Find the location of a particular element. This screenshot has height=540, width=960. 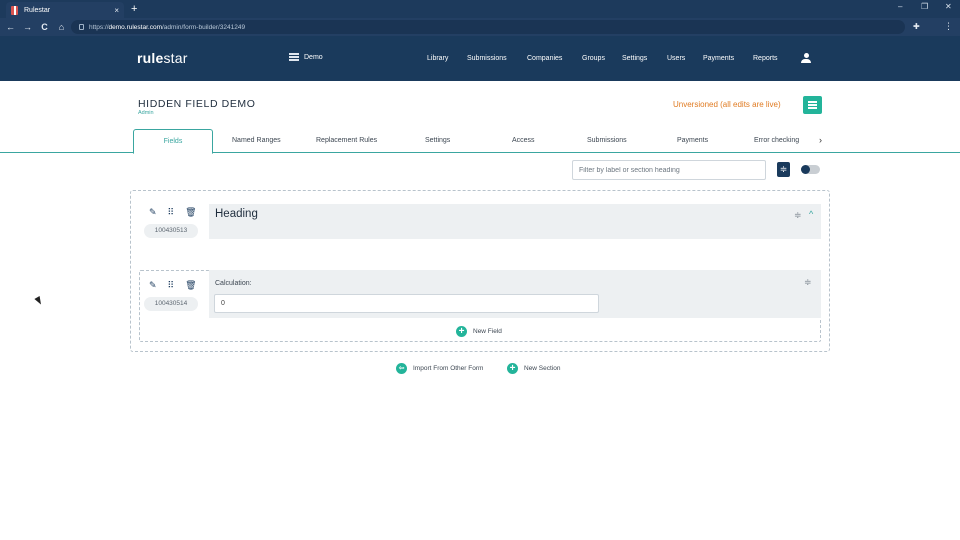

section-toolbar: ✎ ⠿ 🗑 is located at coordinates (173, 212).